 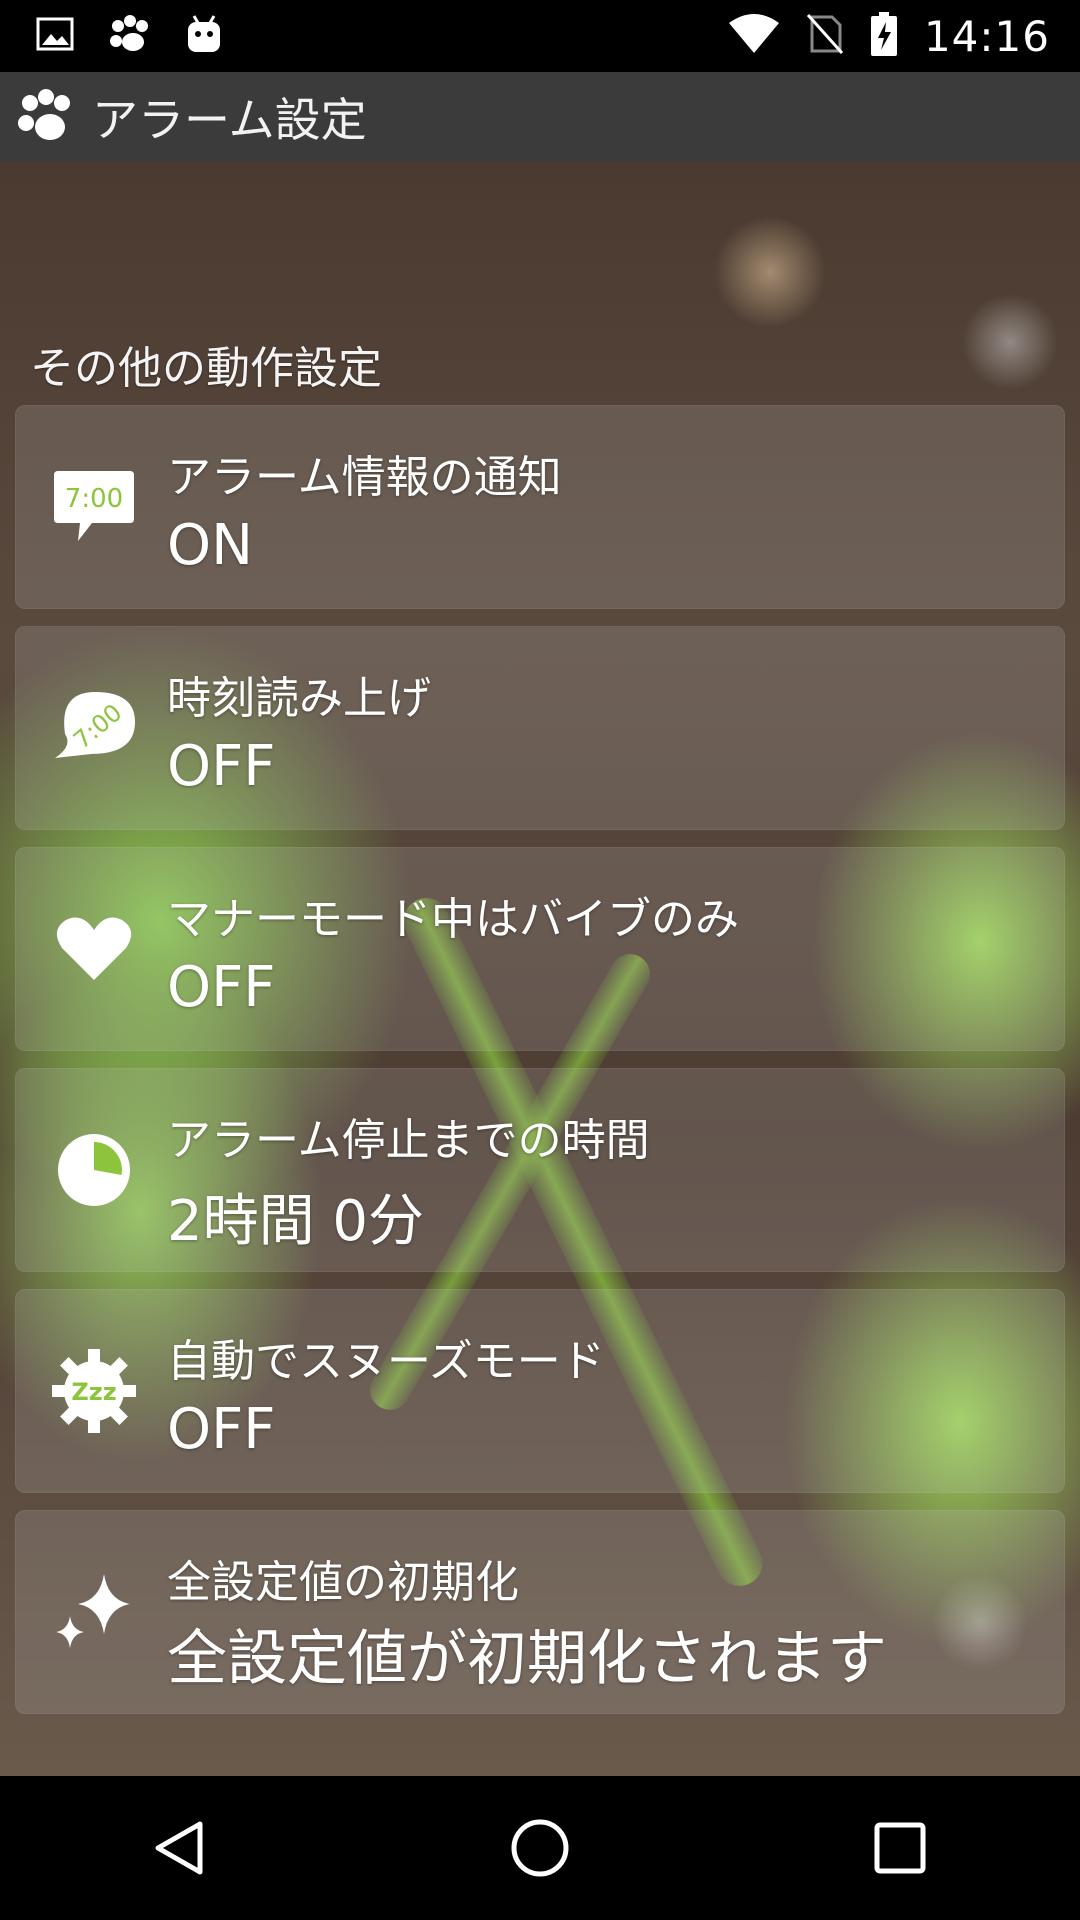 What do you see at coordinates (540, 1612) in the screenshot?
I see `setting-reset-all: 全設定値の初期化 全設定値が初期化されます` at bounding box center [540, 1612].